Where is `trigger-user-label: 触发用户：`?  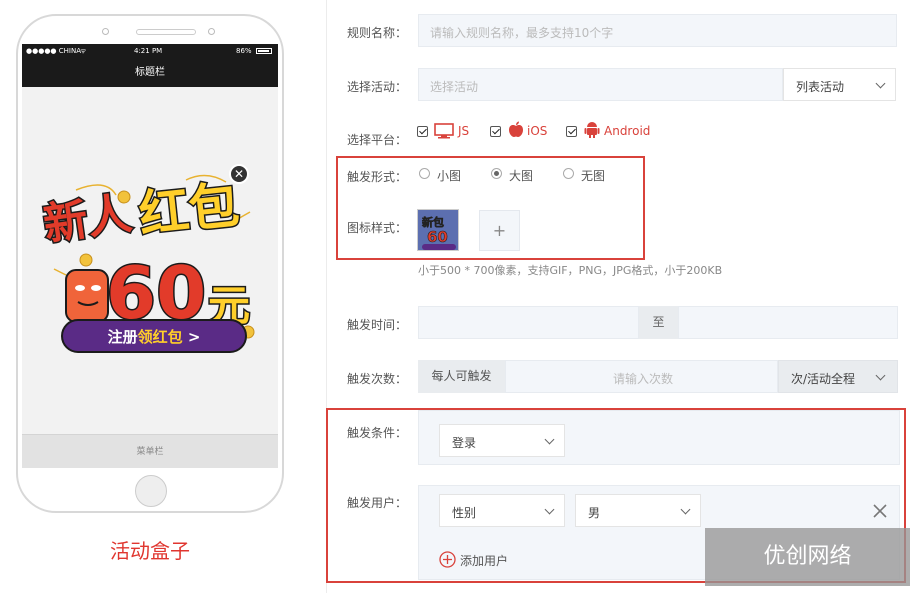
trigger-user-label: 触发用户： is located at coordinates (377, 503).